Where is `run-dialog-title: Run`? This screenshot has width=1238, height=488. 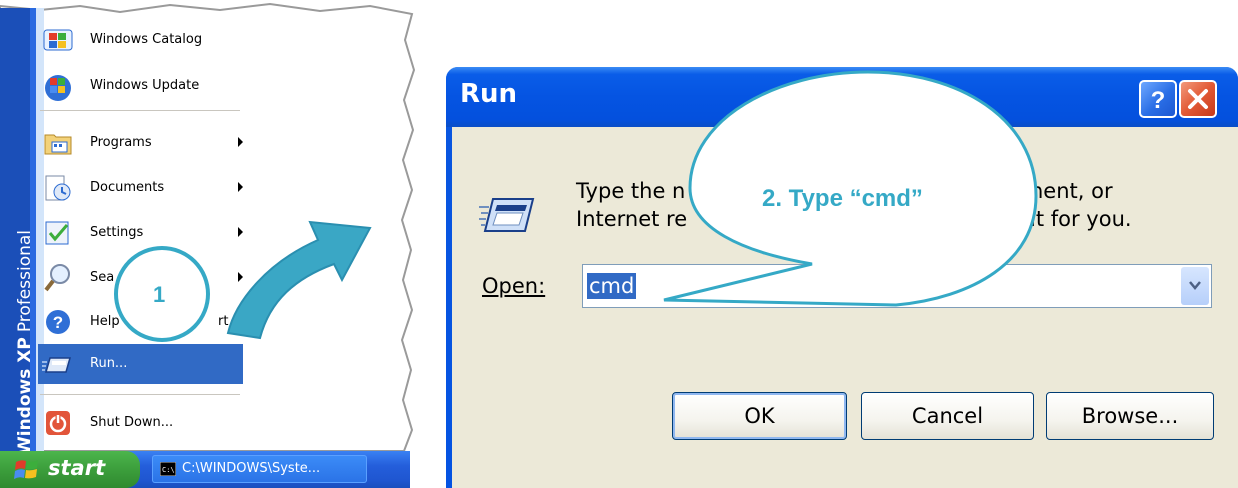 run-dialog-title: Run is located at coordinates (489, 94).